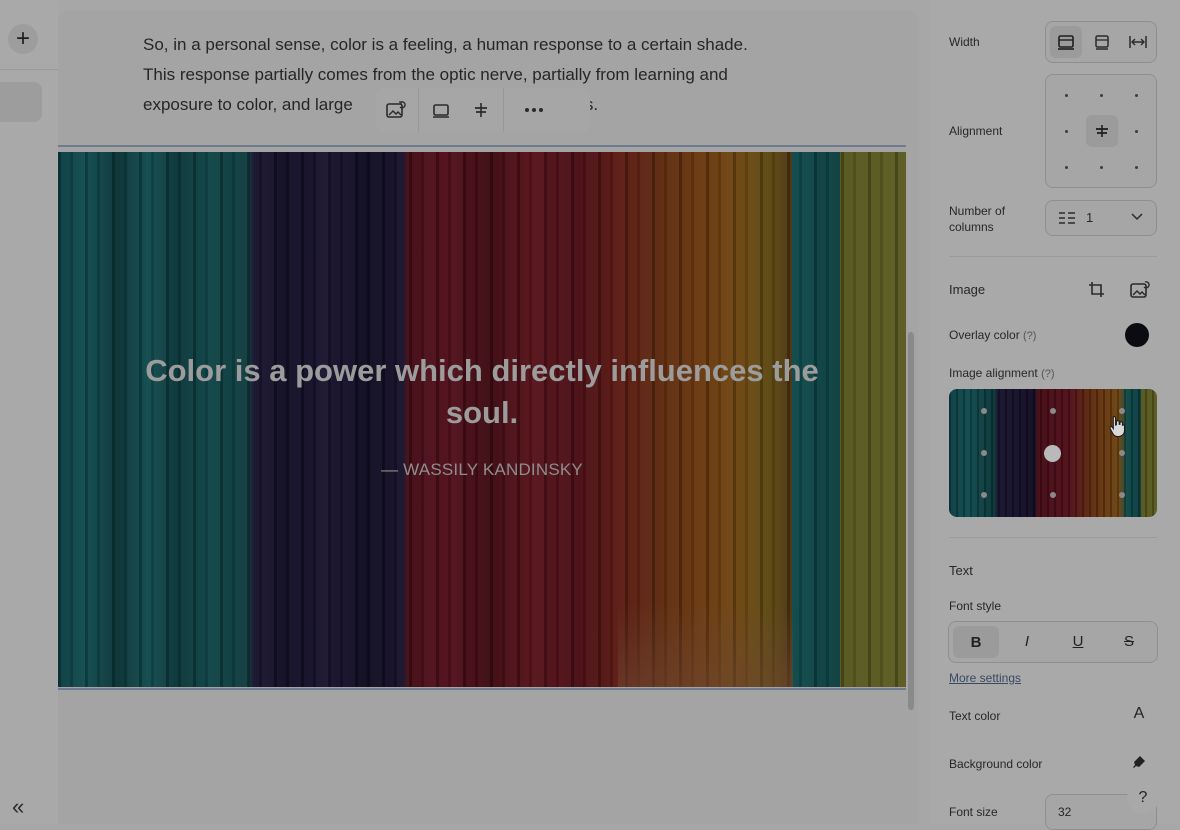 The width and height of the screenshot is (1180, 830). Describe the element at coordinates (29, 412) in the screenshot. I see `left-rail: + «` at that location.